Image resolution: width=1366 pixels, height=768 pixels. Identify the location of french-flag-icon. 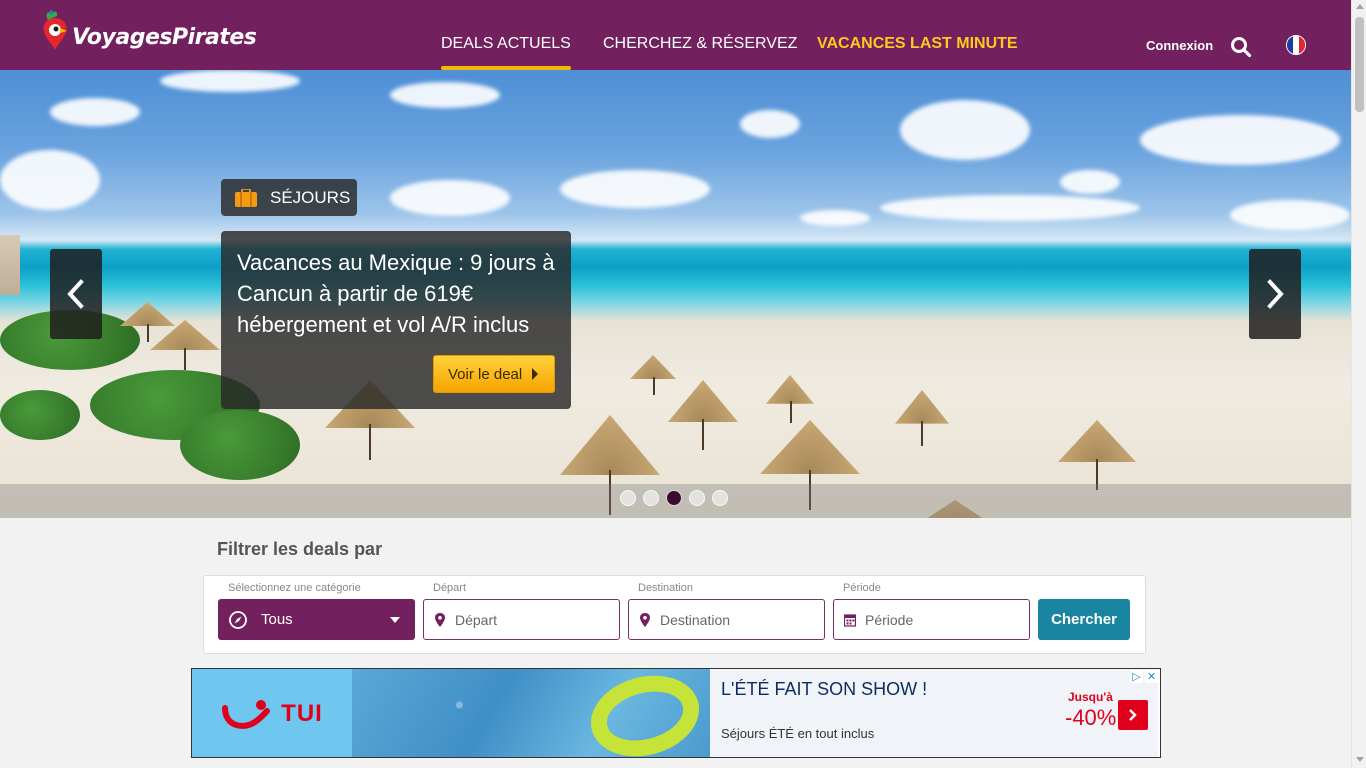
(1296, 45).